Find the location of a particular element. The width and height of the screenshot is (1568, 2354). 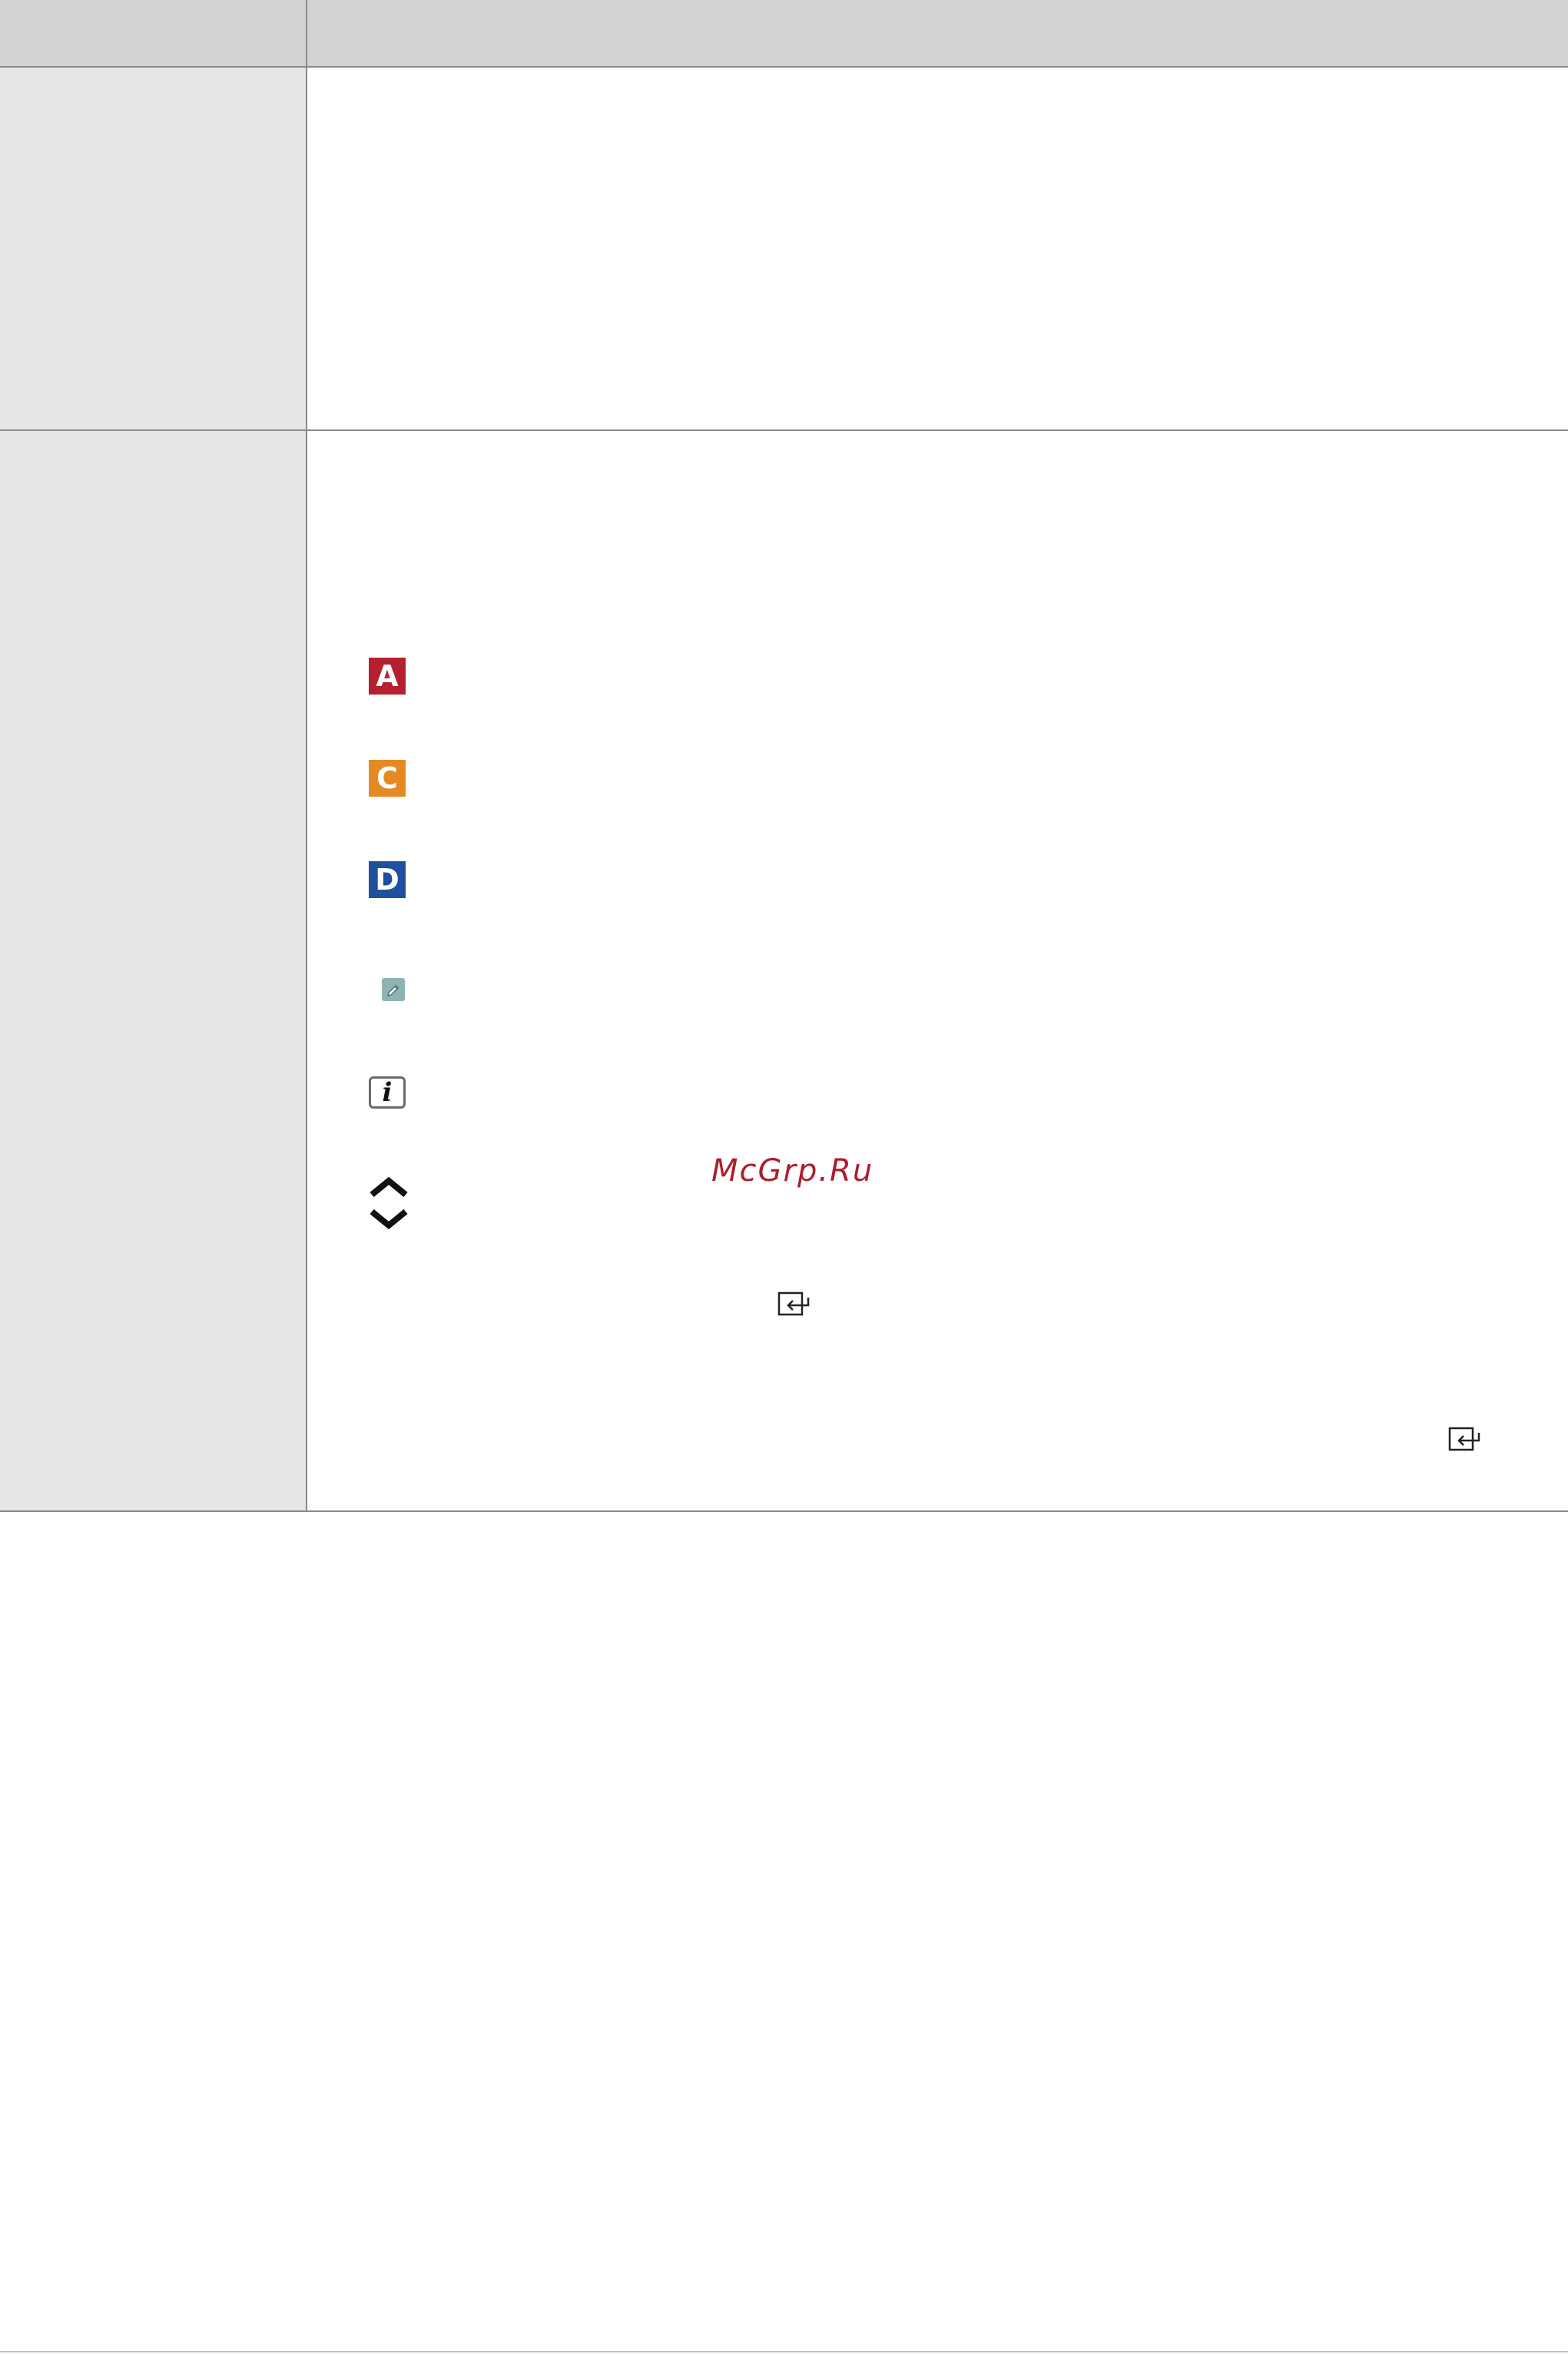

table-header-row is located at coordinates (784, 34).